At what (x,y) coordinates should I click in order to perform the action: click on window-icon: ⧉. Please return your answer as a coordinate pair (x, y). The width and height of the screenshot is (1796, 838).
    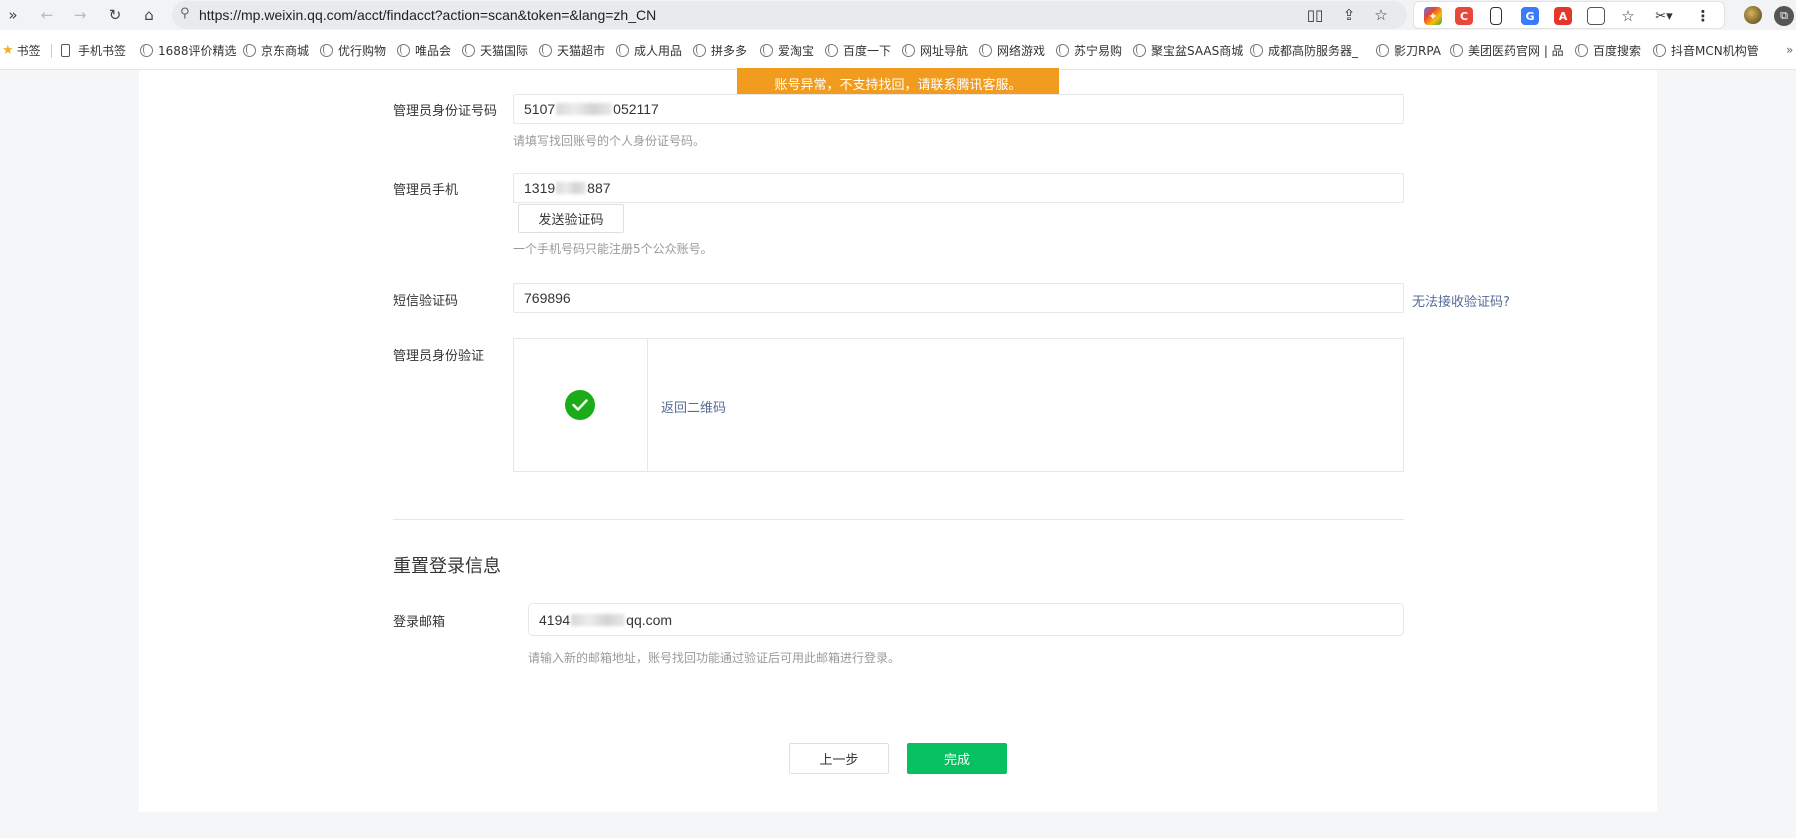
    Looking at the image, I should click on (1784, 16).